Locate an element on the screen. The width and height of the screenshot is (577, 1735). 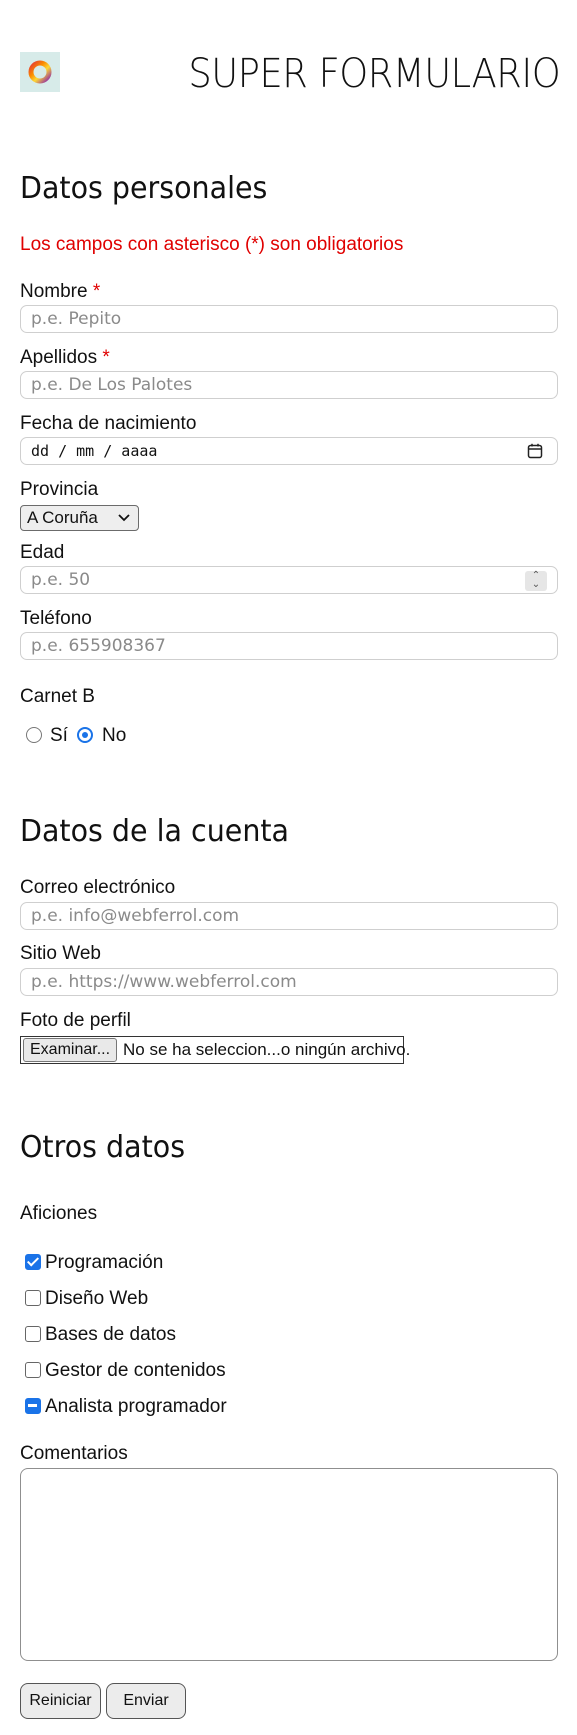
carnet-radio-si-label: Sí is located at coordinates (59, 735).